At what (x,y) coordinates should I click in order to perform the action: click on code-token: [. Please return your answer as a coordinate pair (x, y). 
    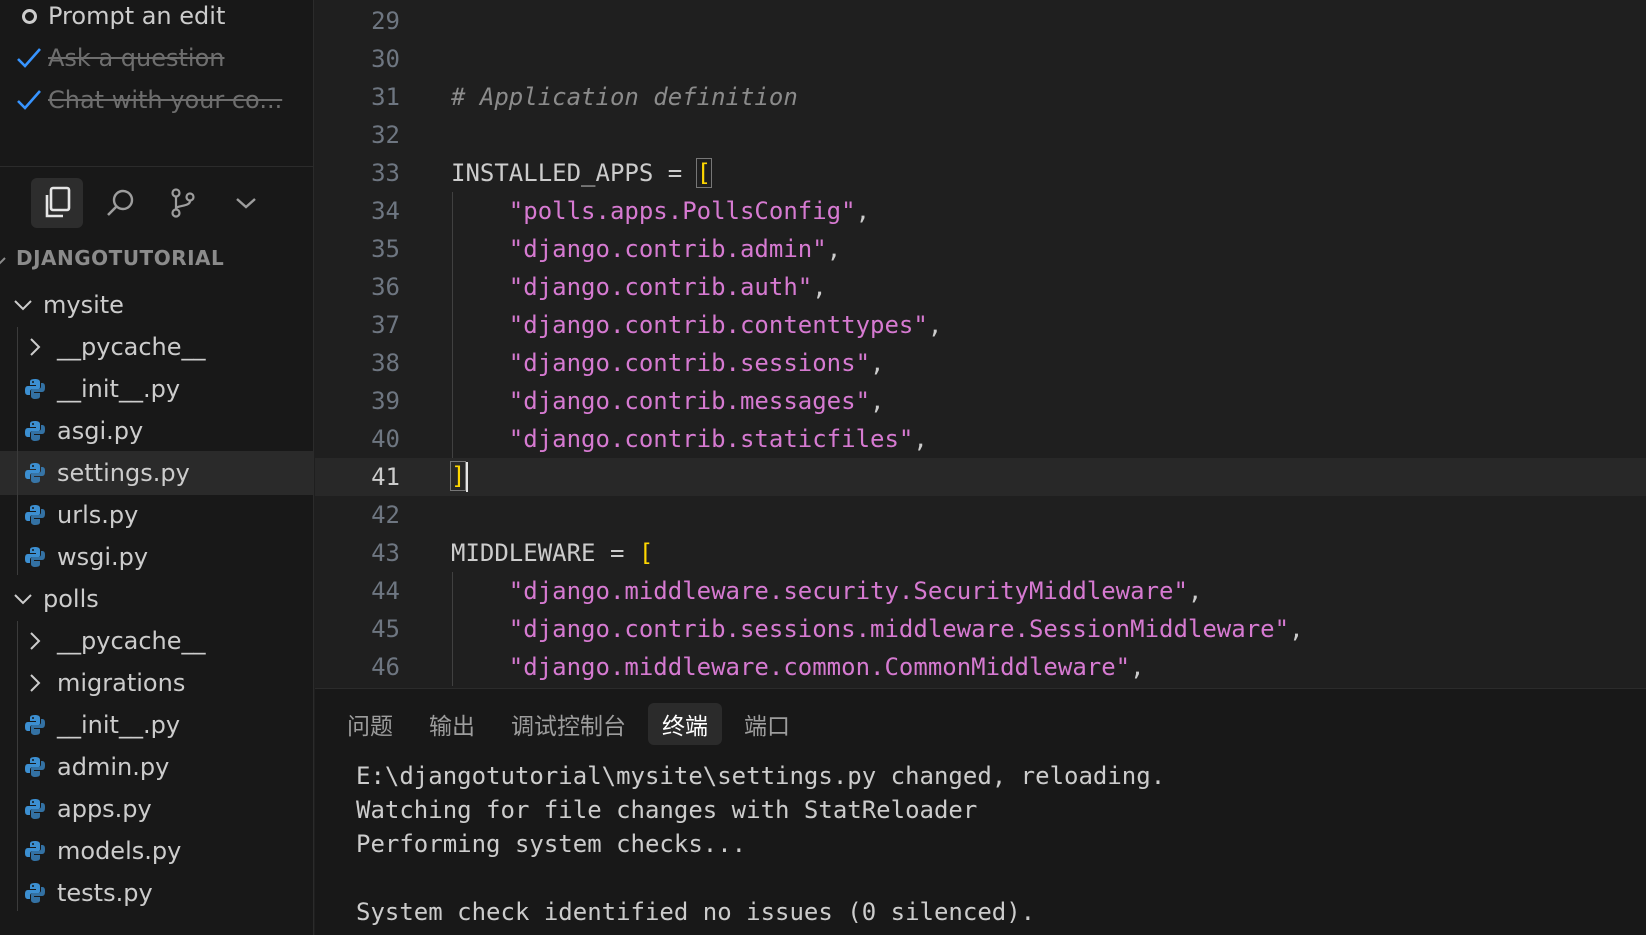
    Looking at the image, I should click on (704, 173).